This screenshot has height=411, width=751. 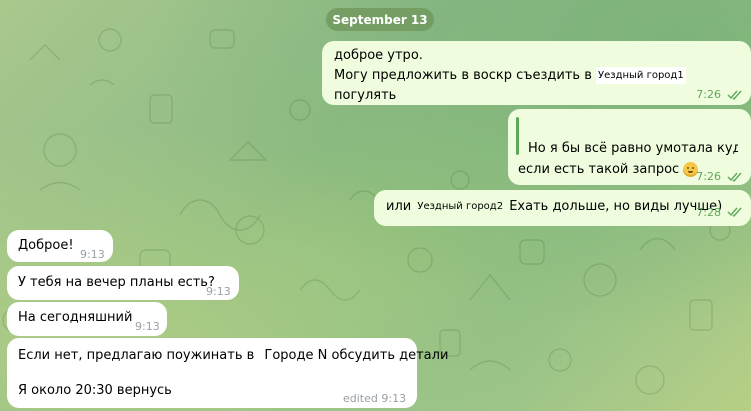 I want to click on message-time: edited 9:13, so click(x=375, y=398).